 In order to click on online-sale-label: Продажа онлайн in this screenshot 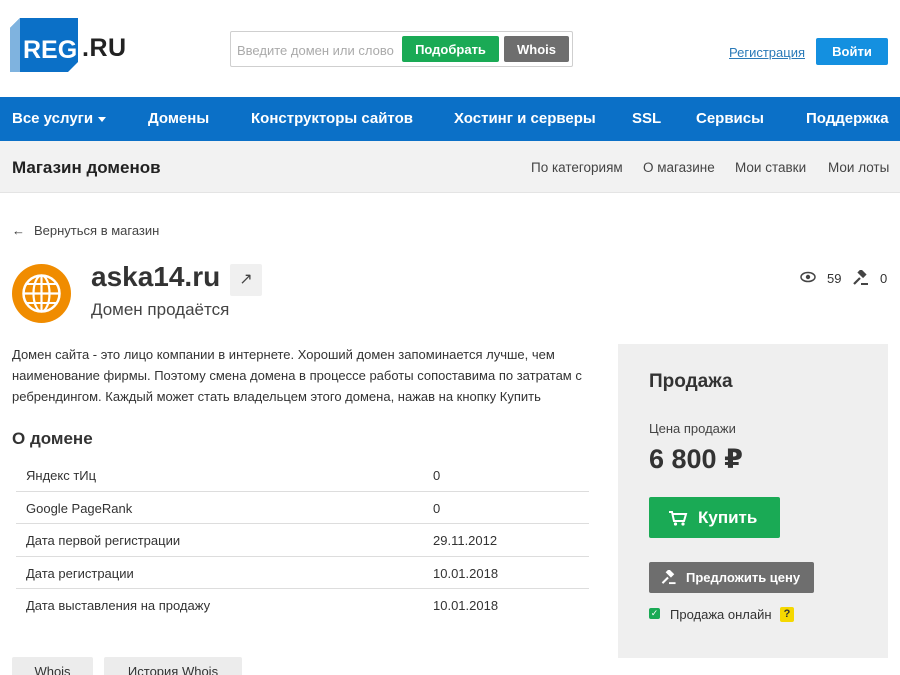, I will do `click(721, 614)`.